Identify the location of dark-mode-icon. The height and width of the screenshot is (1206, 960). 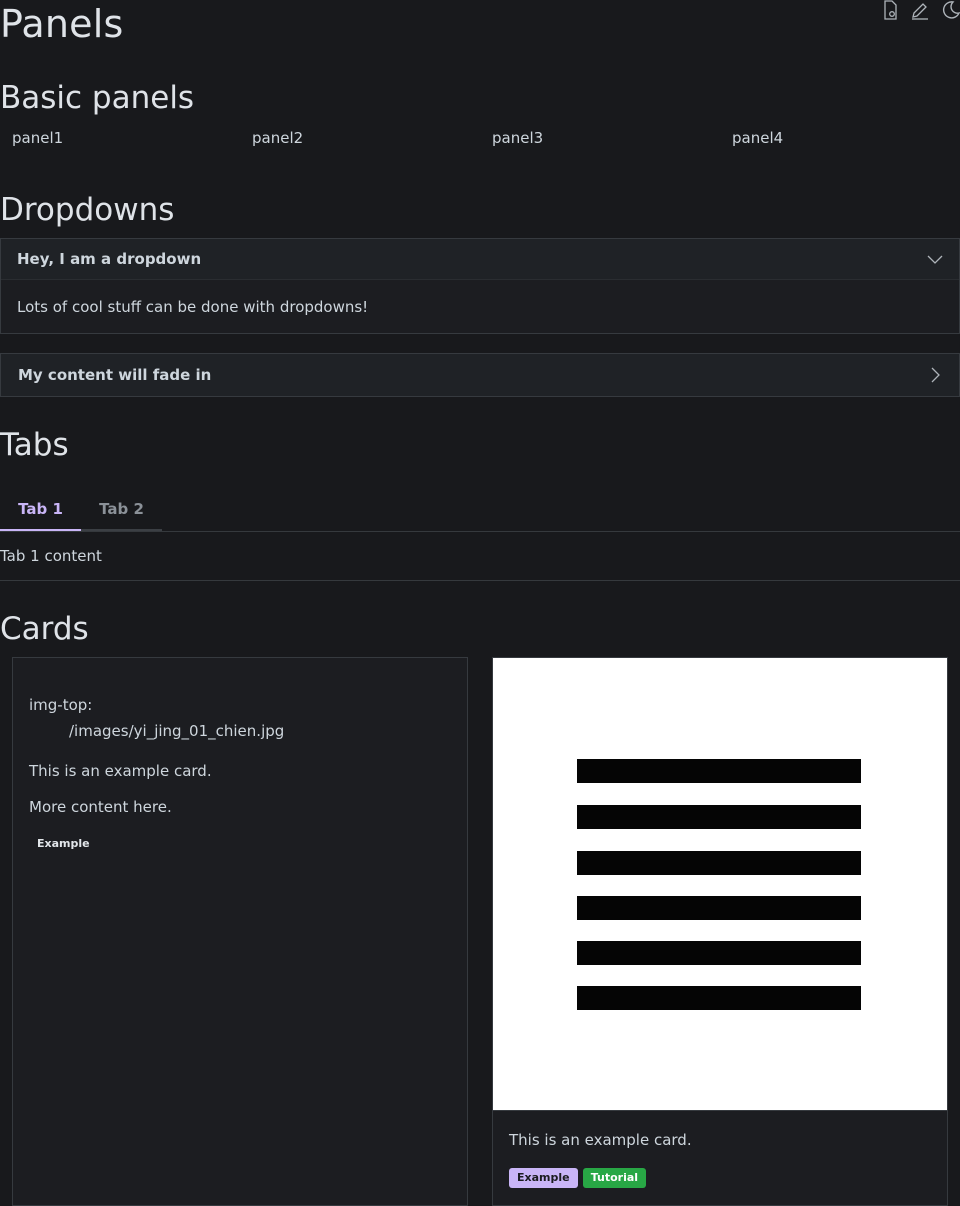
(950, 10).